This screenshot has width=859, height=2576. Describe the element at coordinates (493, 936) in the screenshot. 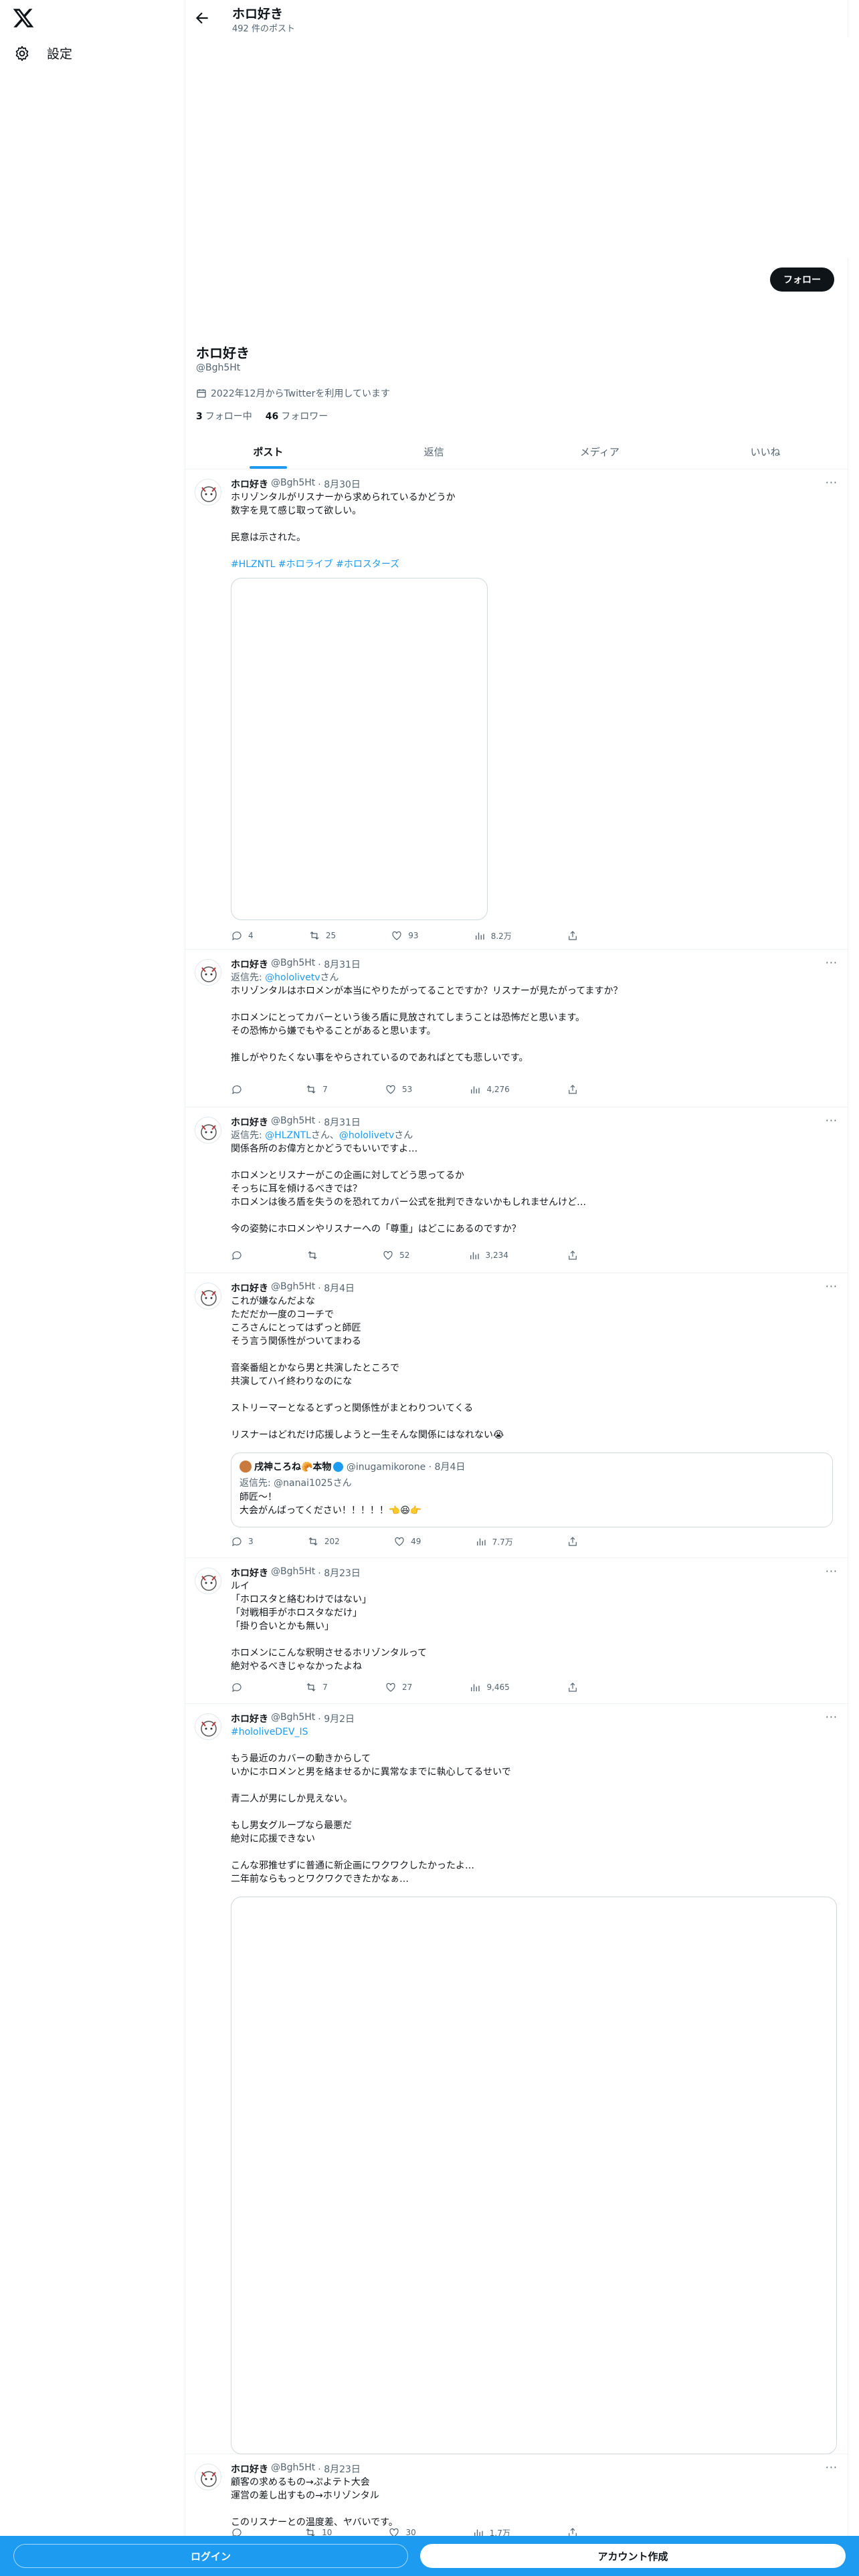

I see `views-button: 8.2万` at that location.